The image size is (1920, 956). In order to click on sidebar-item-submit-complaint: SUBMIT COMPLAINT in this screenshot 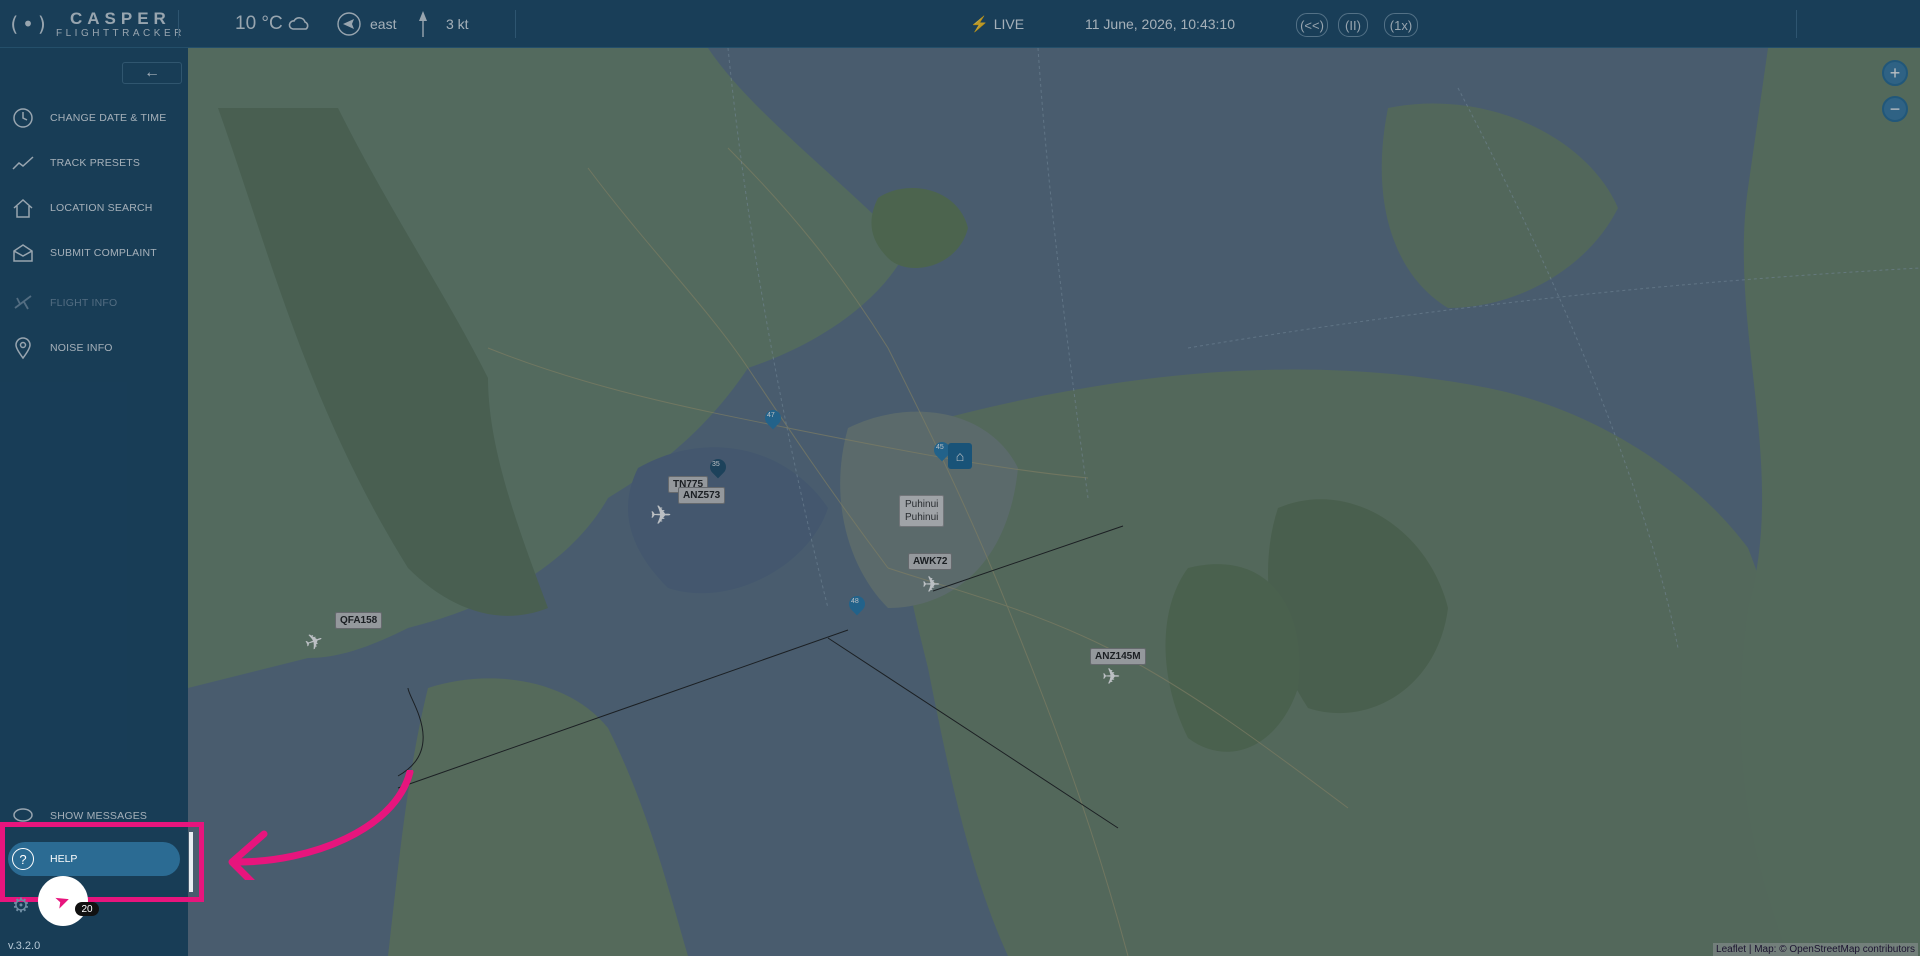, I will do `click(84, 253)`.